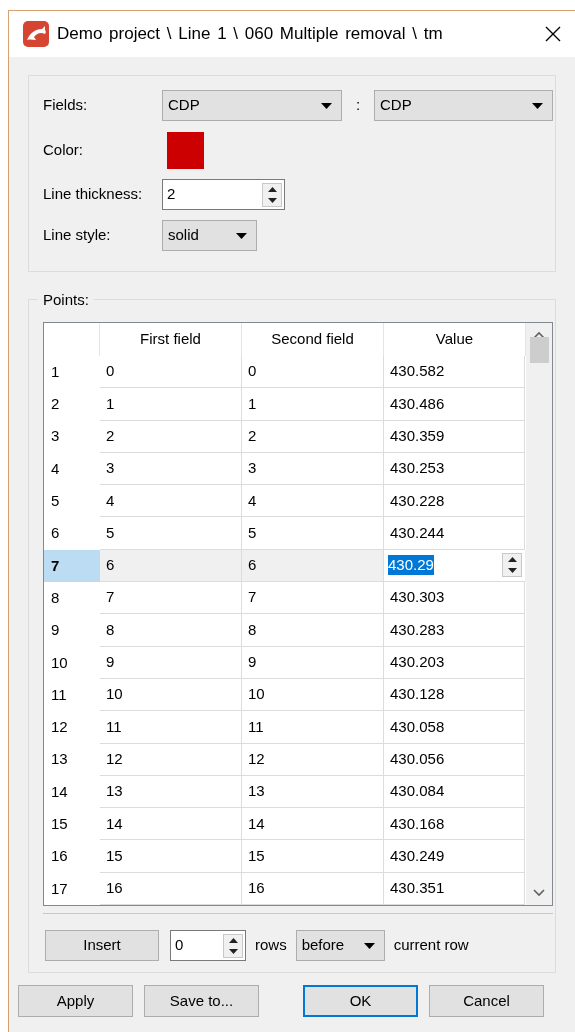 Image resolution: width=575 pixels, height=1032 pixels. Describe the element at coordinates (75, 1001) in the screenshot. I see `dialog-button: Apply` at that location.